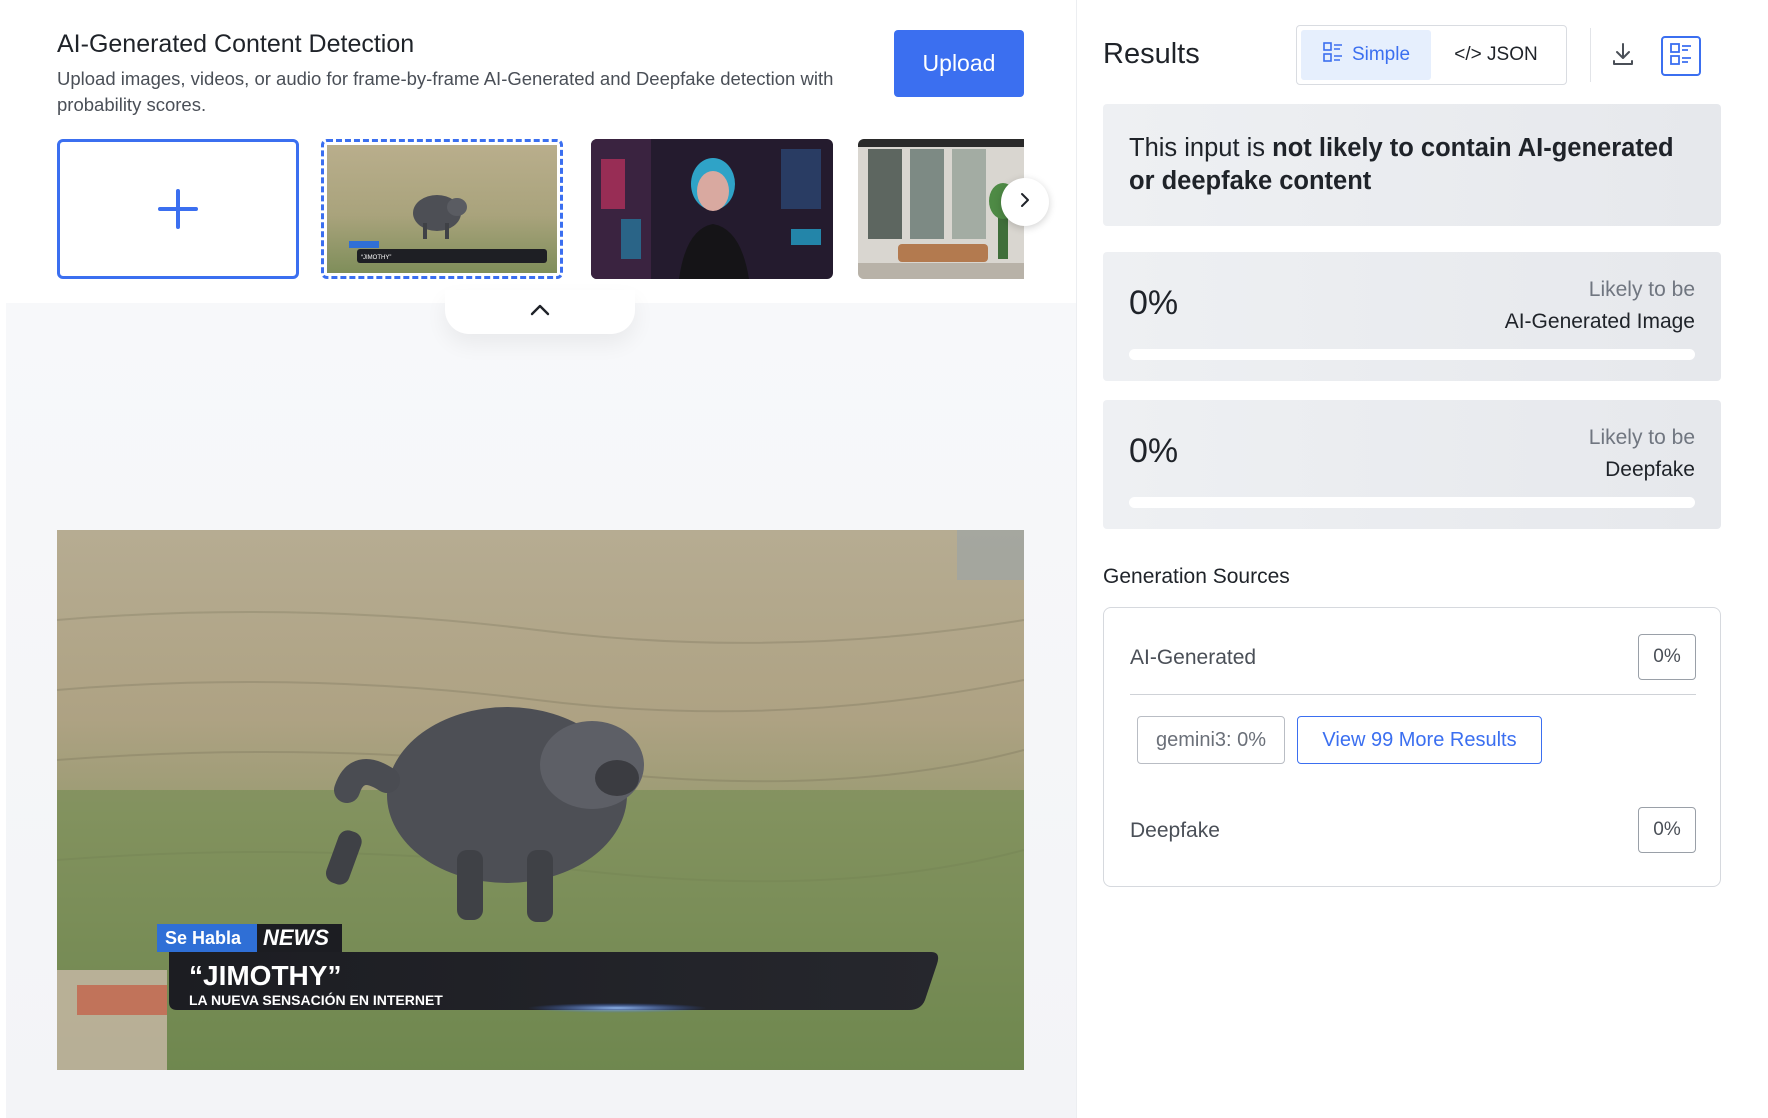 The height and width of the screenshot is (1118, 1768). I want to click on ai-generated-caption: Likely to be, so click(1641, 289).